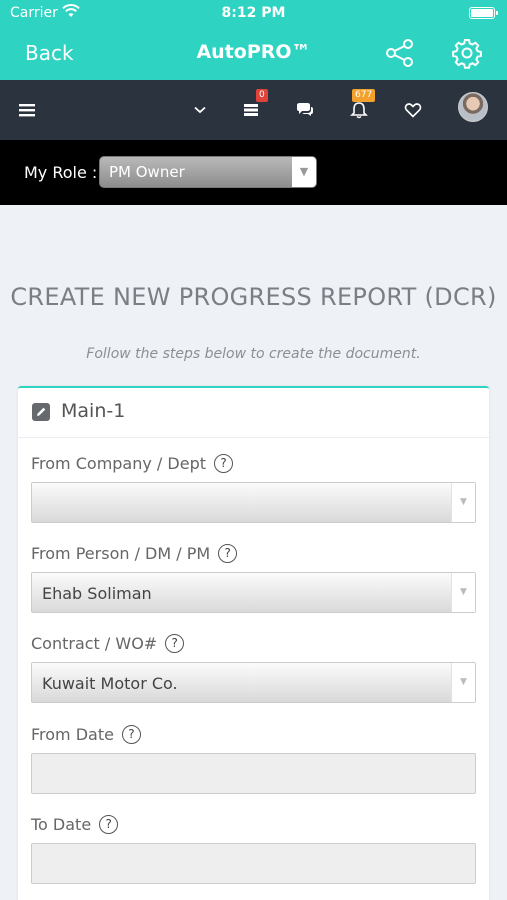 The height and width of the screenshot is (900, 507). What do you see at coordinates (251, 110) in the screenshot?
I see `inbox-icon` at bounding box center [251, 110].